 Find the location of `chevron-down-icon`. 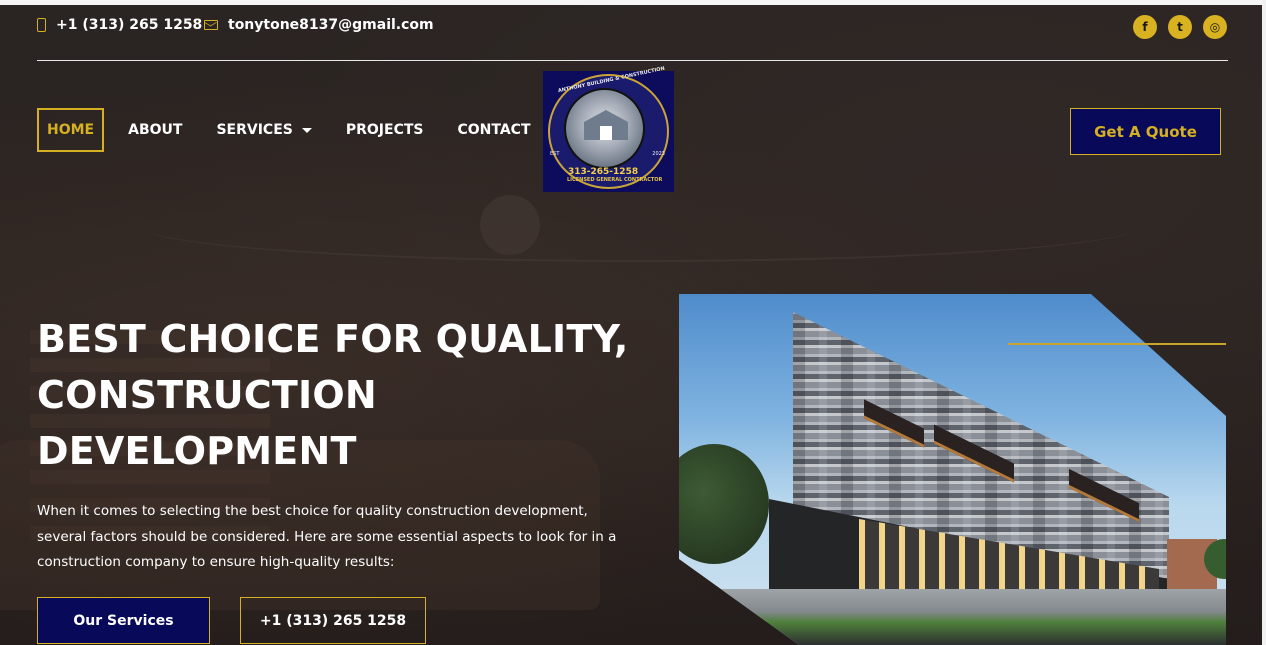

chevron-down-icon is located at coordinates (306, 130).